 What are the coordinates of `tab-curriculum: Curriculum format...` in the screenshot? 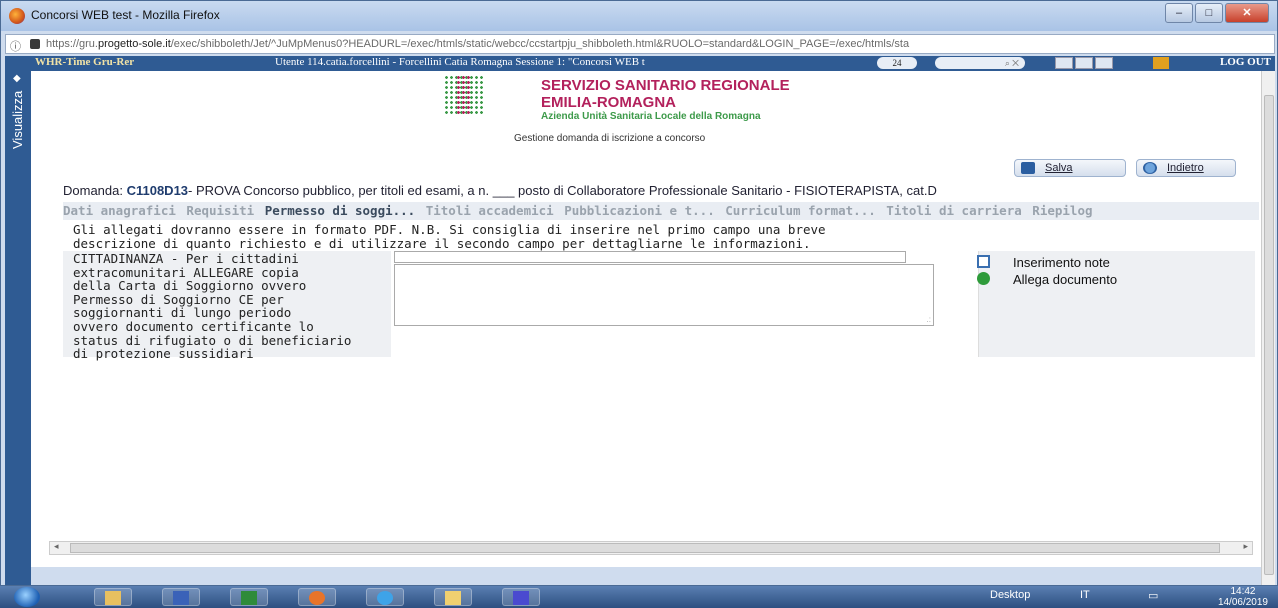 It's located at (802, 211).